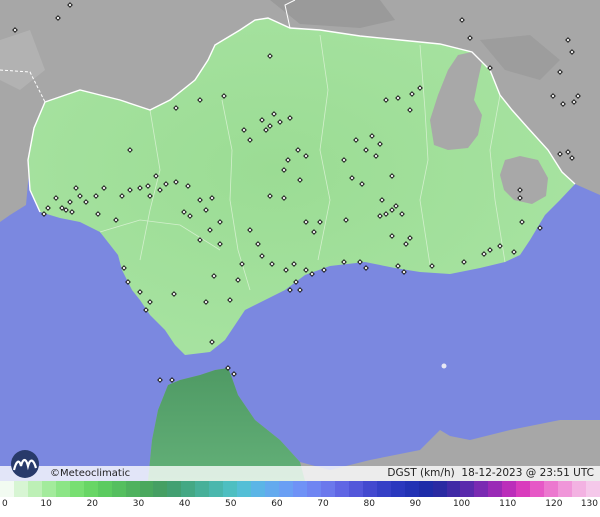  What do you see at coordinates (508, 504) in the screenshot?
I see `legend-tick-label: 110` at bounding box center [508, 504].